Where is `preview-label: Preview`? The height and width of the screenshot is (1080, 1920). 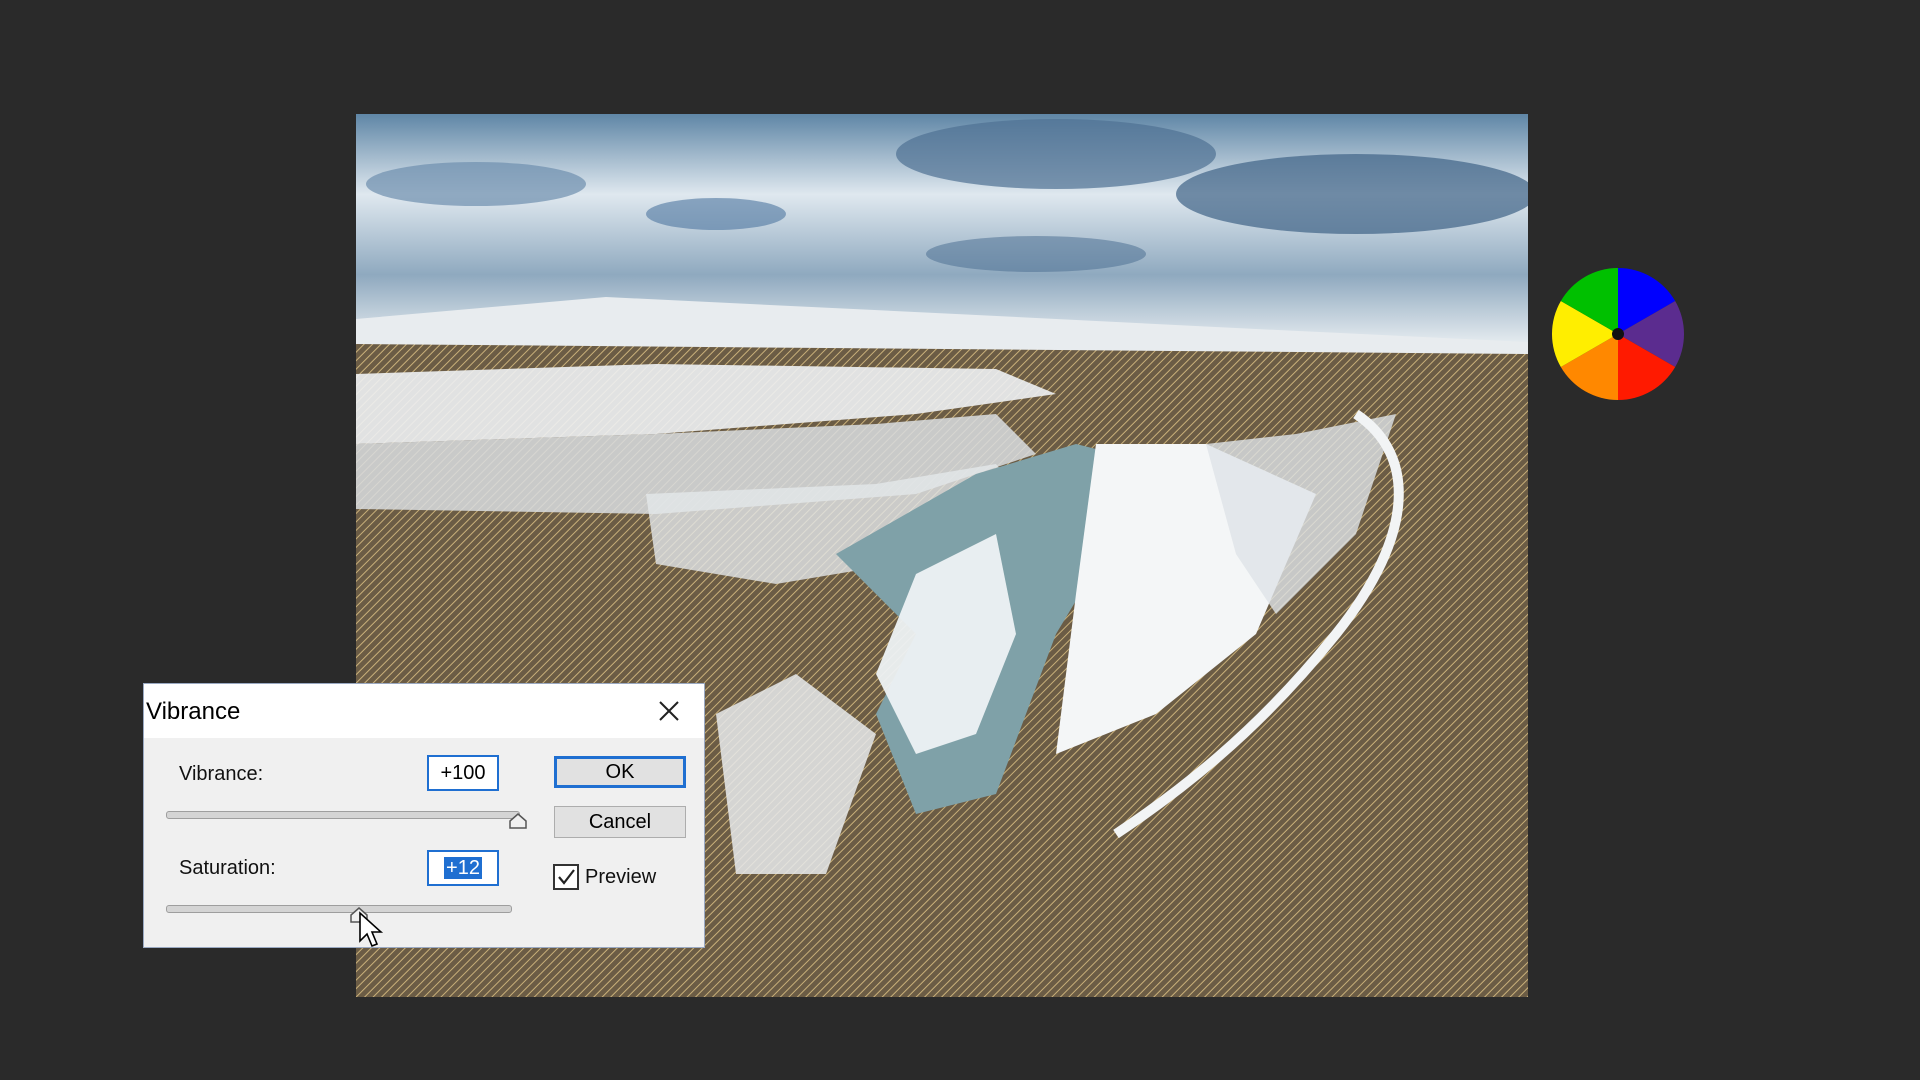 preview-label: Preview is located at coordinates (621, 877).